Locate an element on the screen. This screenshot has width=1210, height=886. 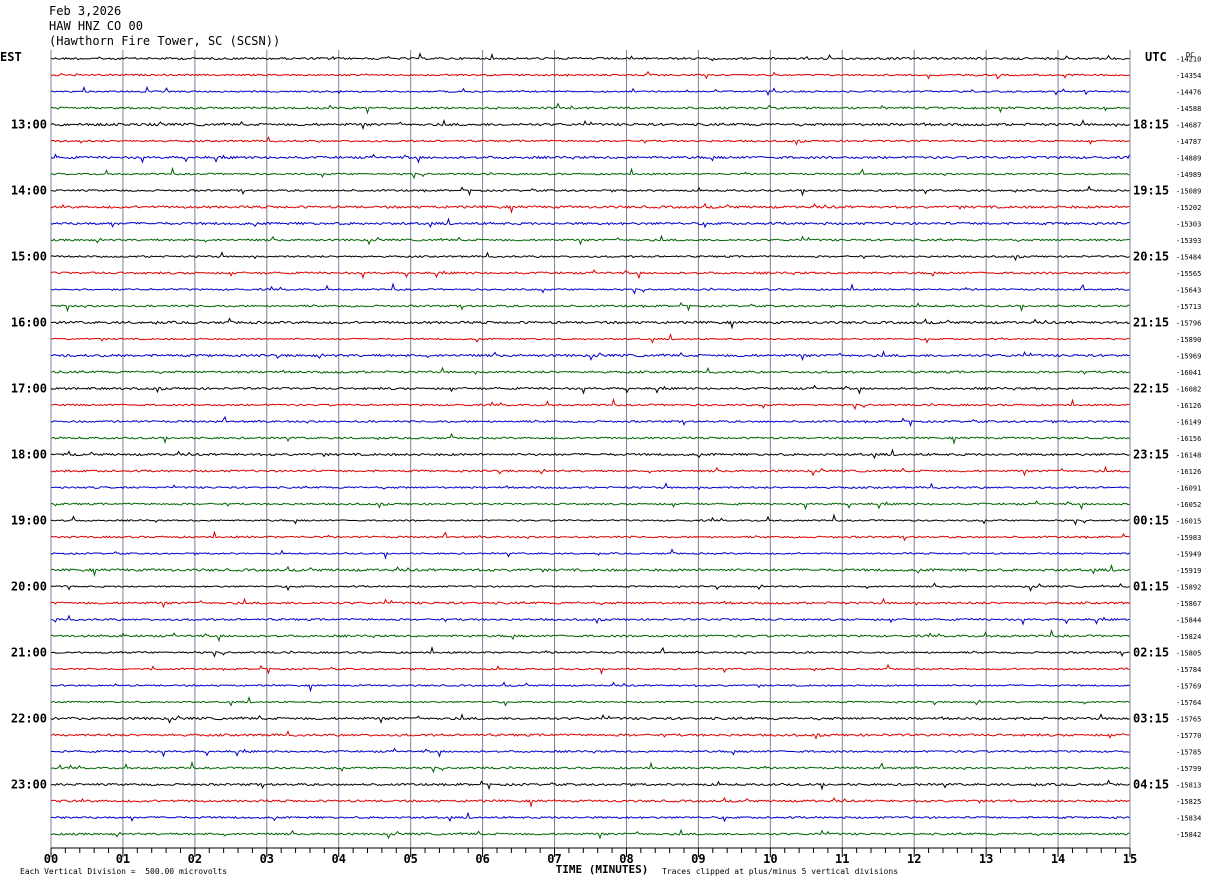
x-axis-label: TIME (MINUTES) is located at coordinates (602, 869).